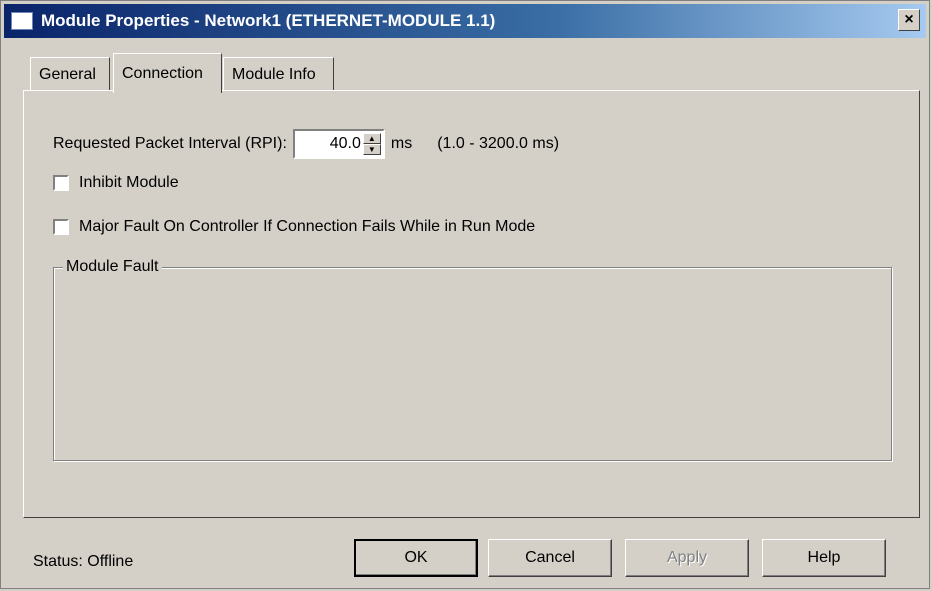  Describe the element at coordinates (58, 561) in the screenshot. I see `status-label: Status:` at that location.